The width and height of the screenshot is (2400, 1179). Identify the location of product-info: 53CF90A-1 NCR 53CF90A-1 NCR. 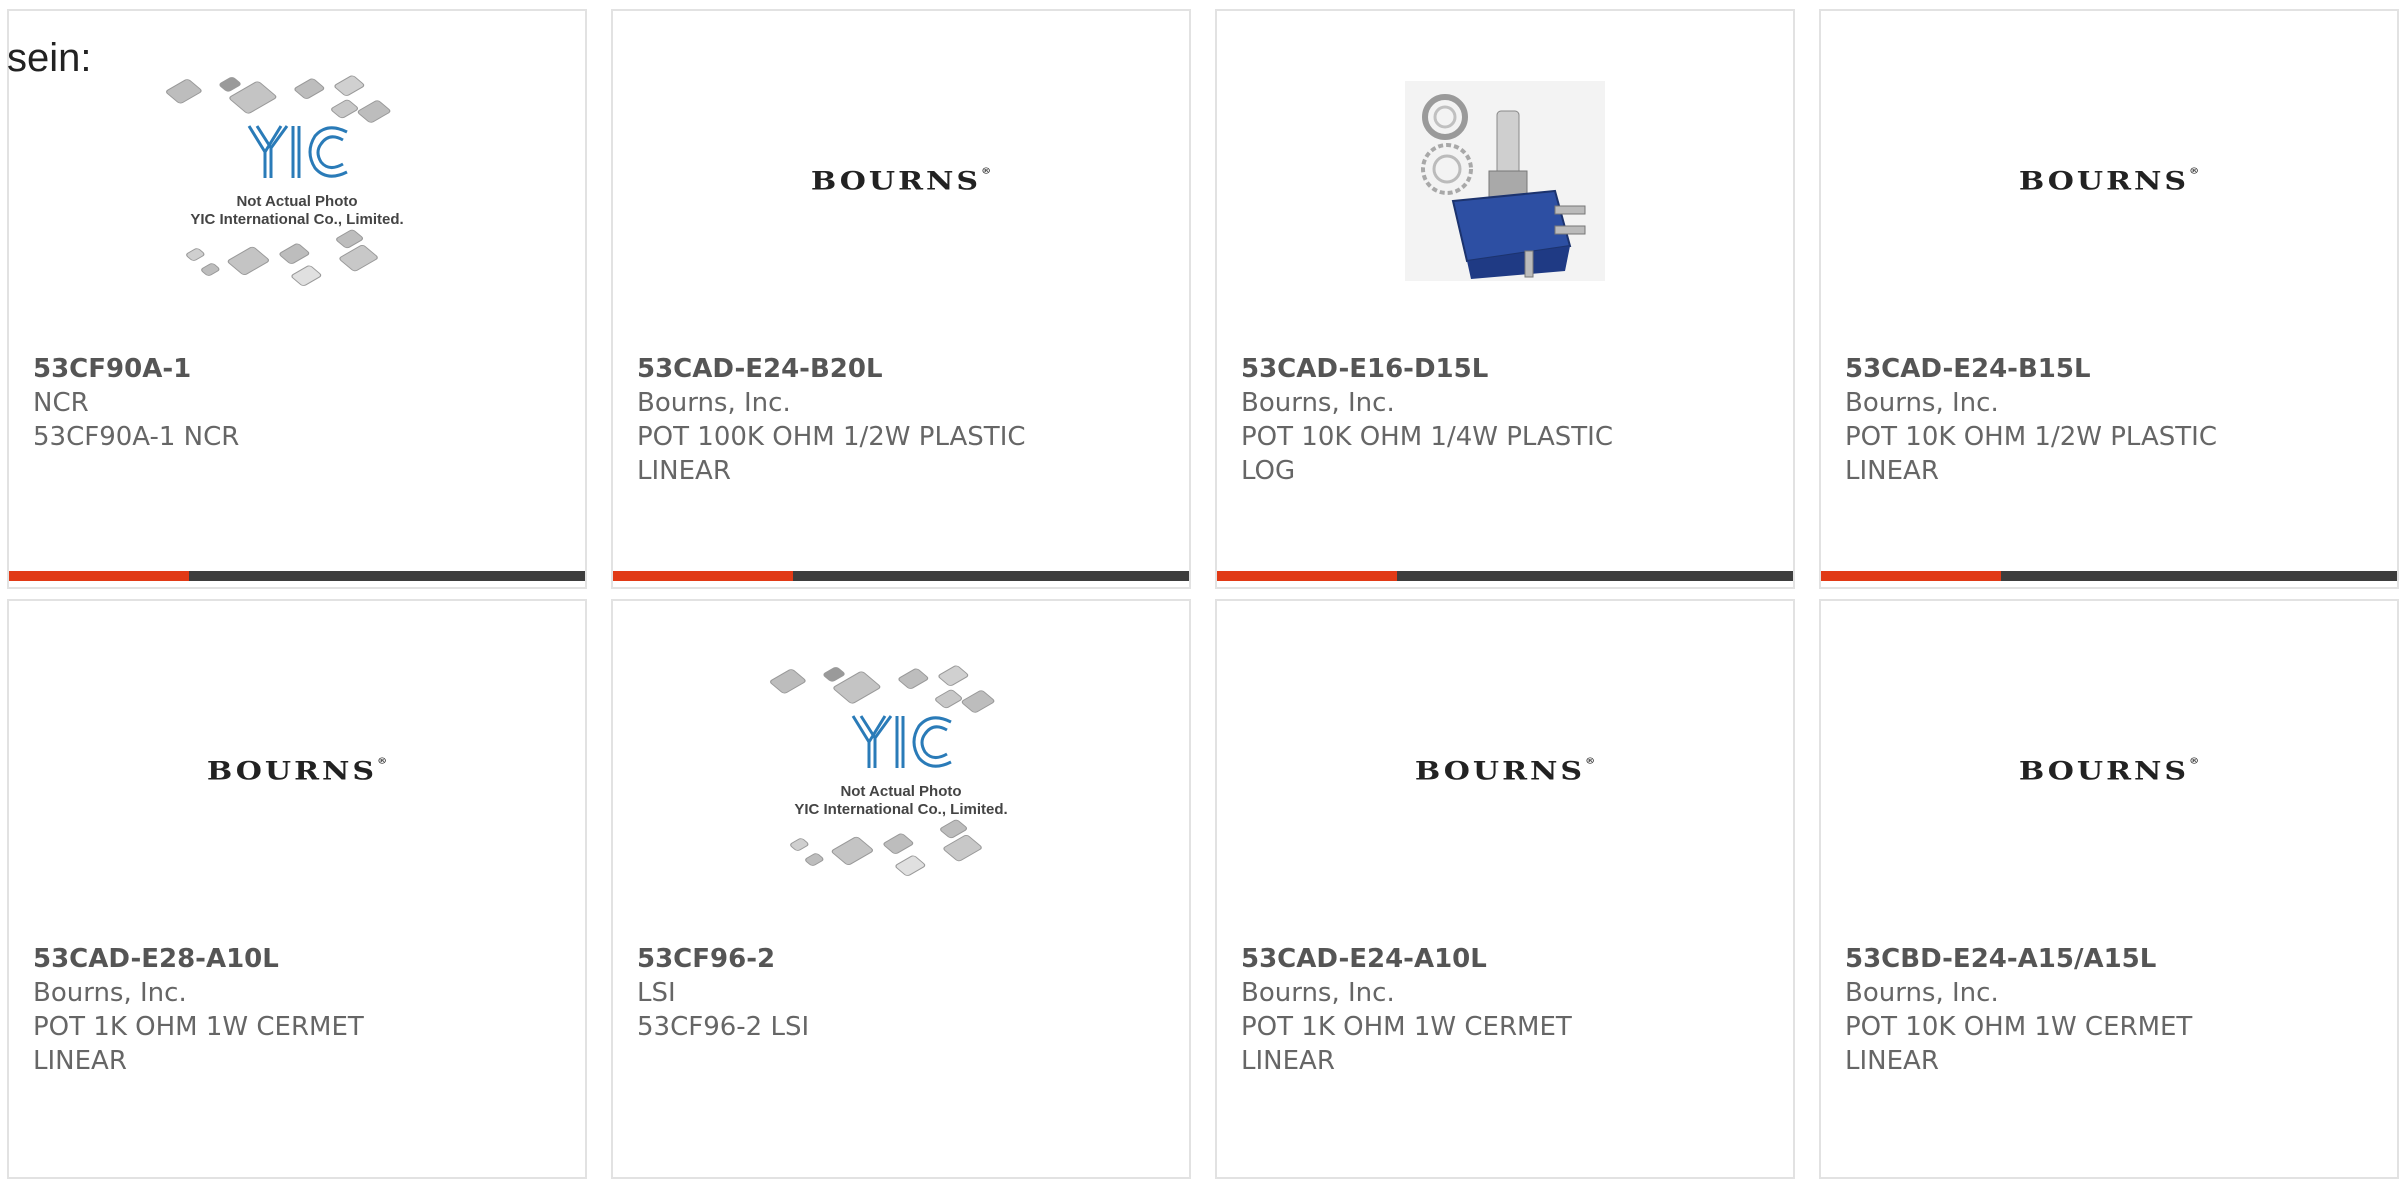
(297, 403).